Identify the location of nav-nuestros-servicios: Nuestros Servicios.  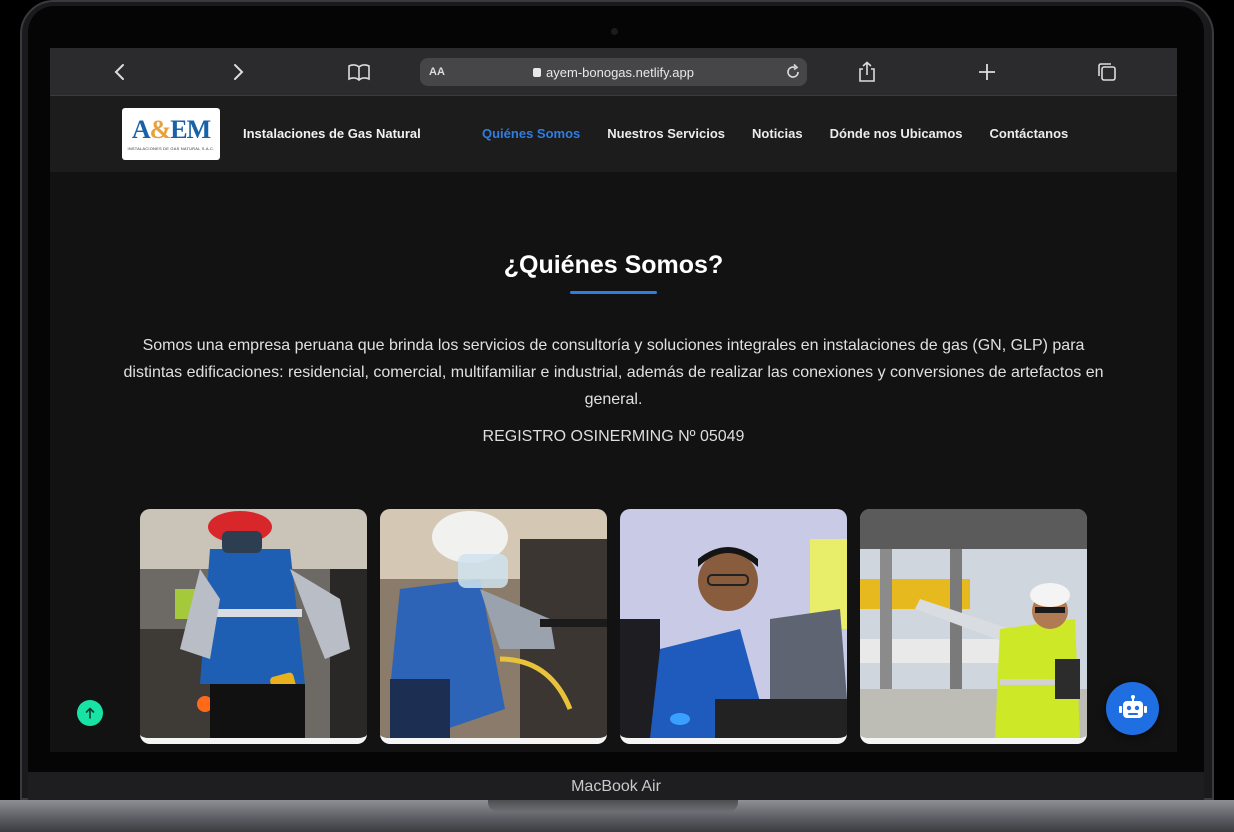
(666, 133).